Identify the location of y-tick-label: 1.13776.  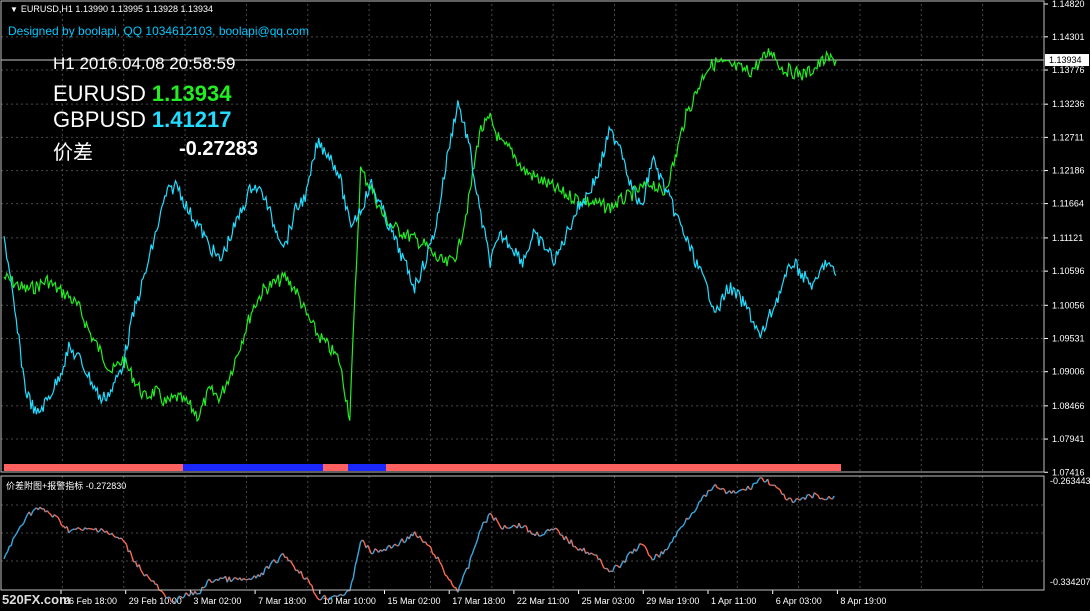
(1068, 70).